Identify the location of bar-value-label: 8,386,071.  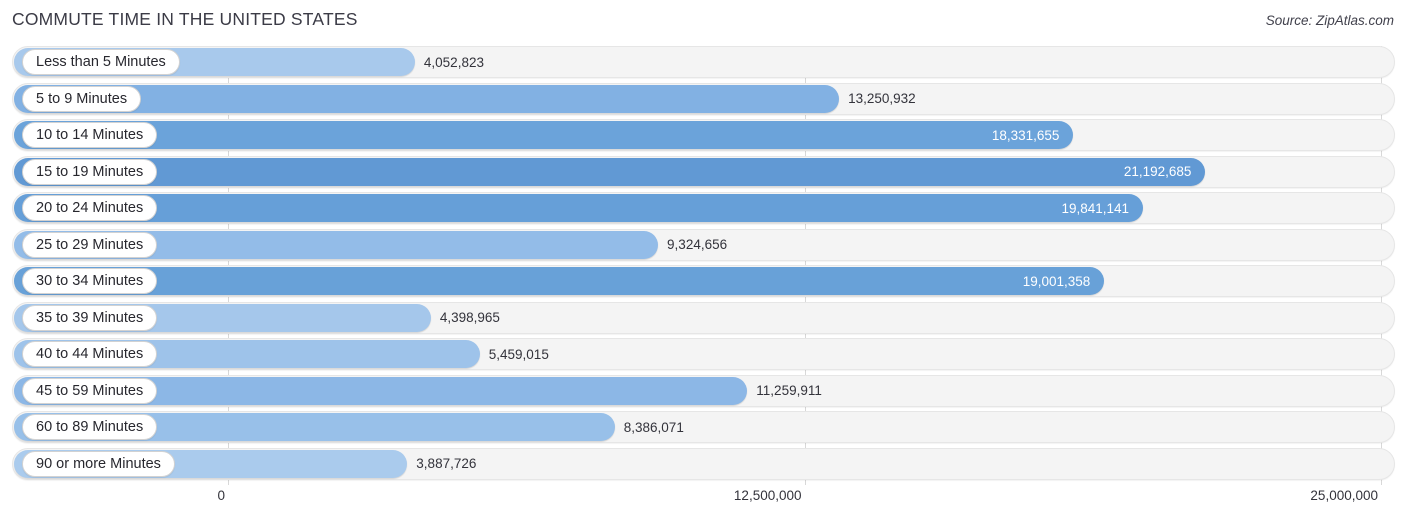
(653, 427).